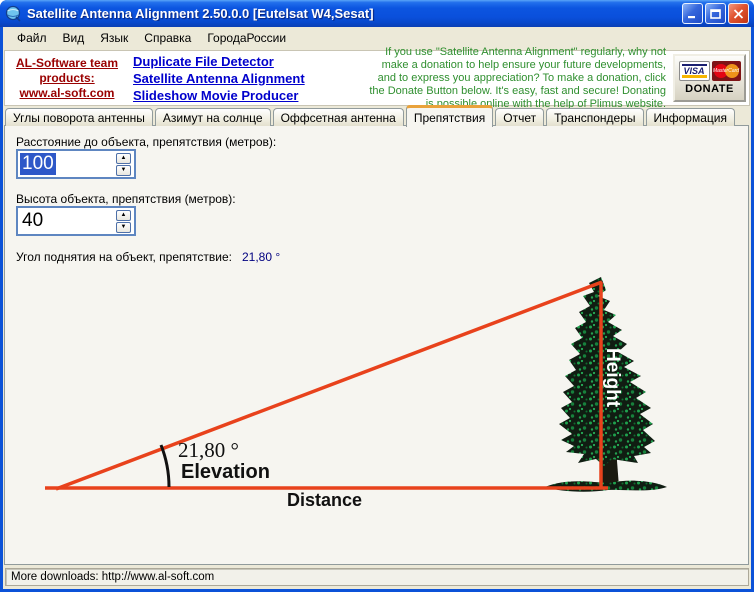  What do you see at coordinates (261, 257) in the screenshot?
I see `elevation-angle-value: 21,80 °` at bounding box center [261, 257].